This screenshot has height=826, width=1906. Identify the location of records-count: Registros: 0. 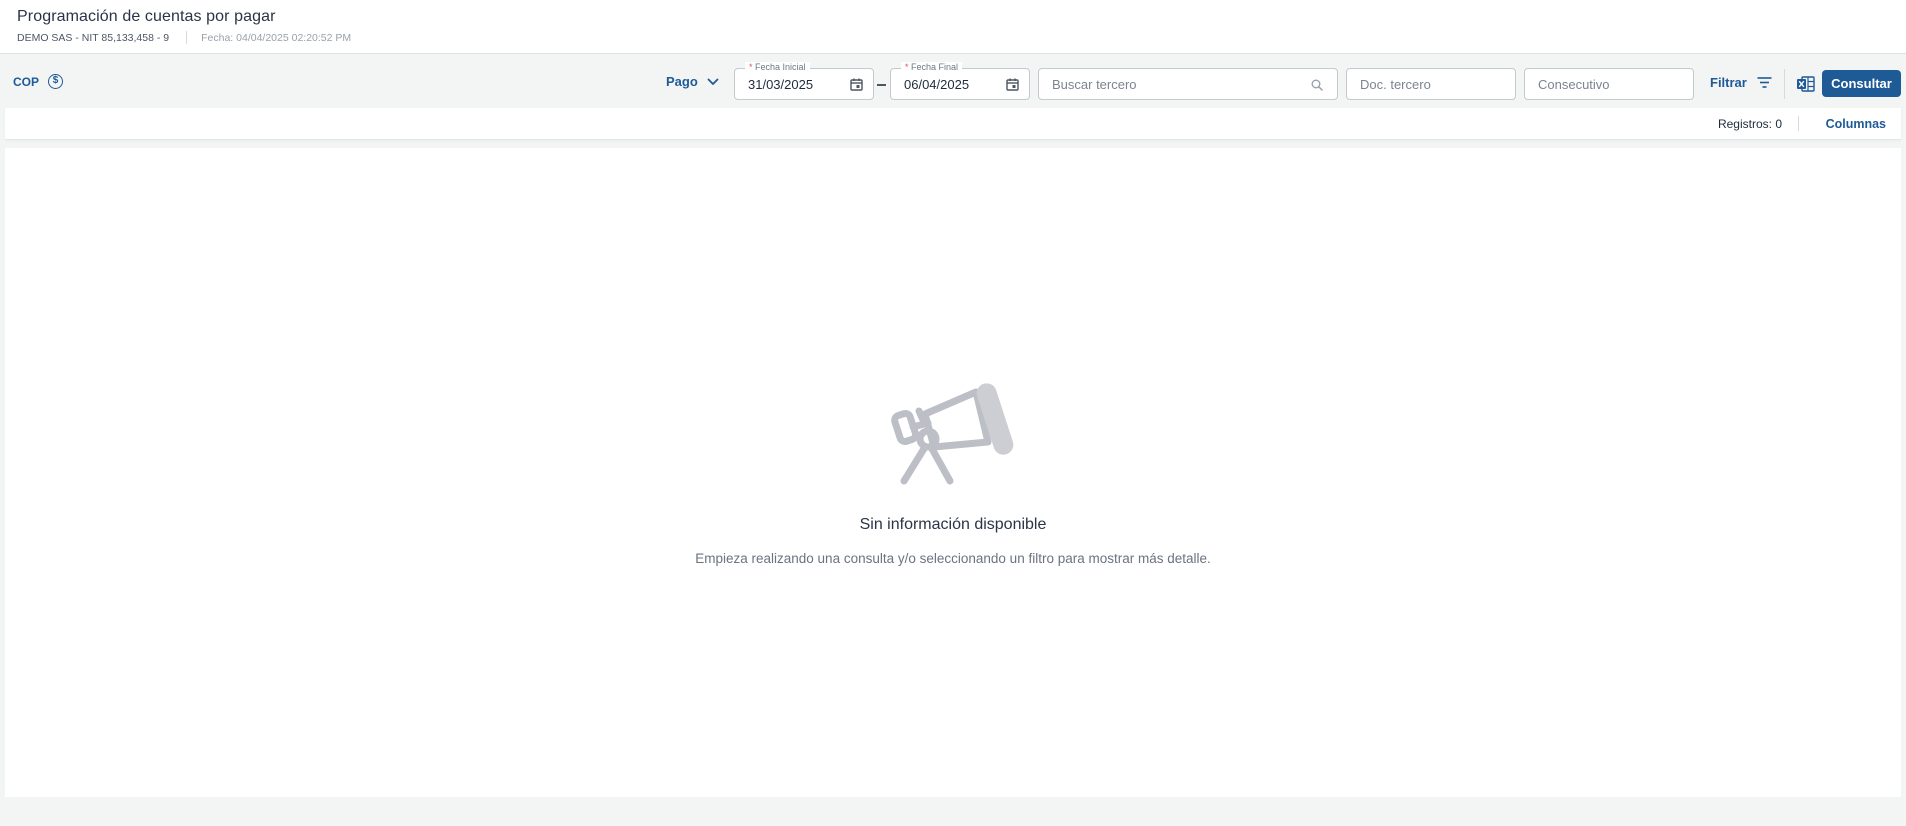
(1749, 124).